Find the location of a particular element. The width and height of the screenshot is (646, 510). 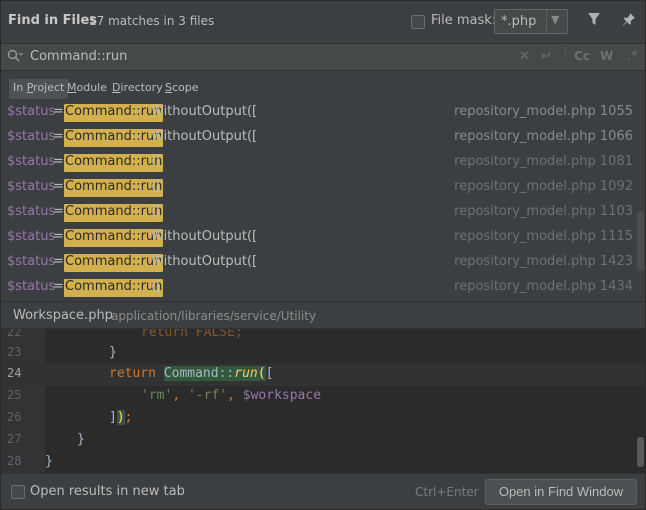

code-paren: ) is located at coordinates (120, 417).